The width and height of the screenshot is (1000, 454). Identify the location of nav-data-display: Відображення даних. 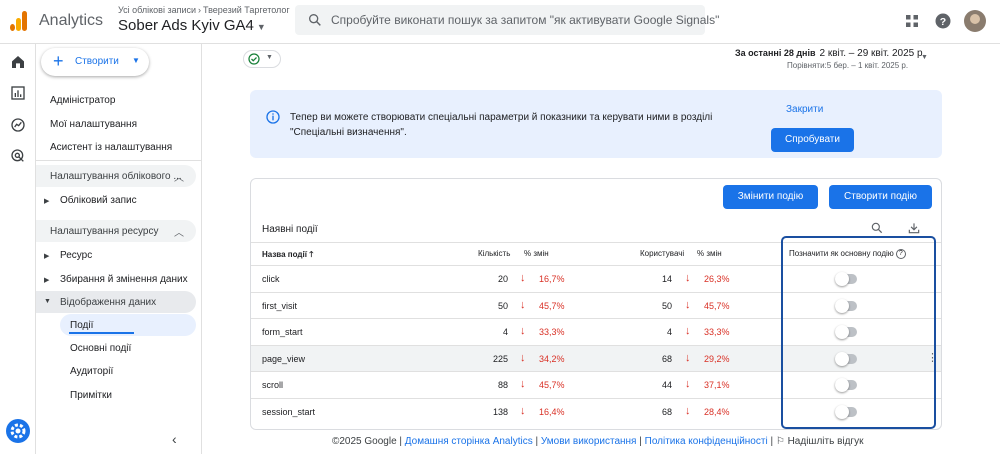
(108, 302).